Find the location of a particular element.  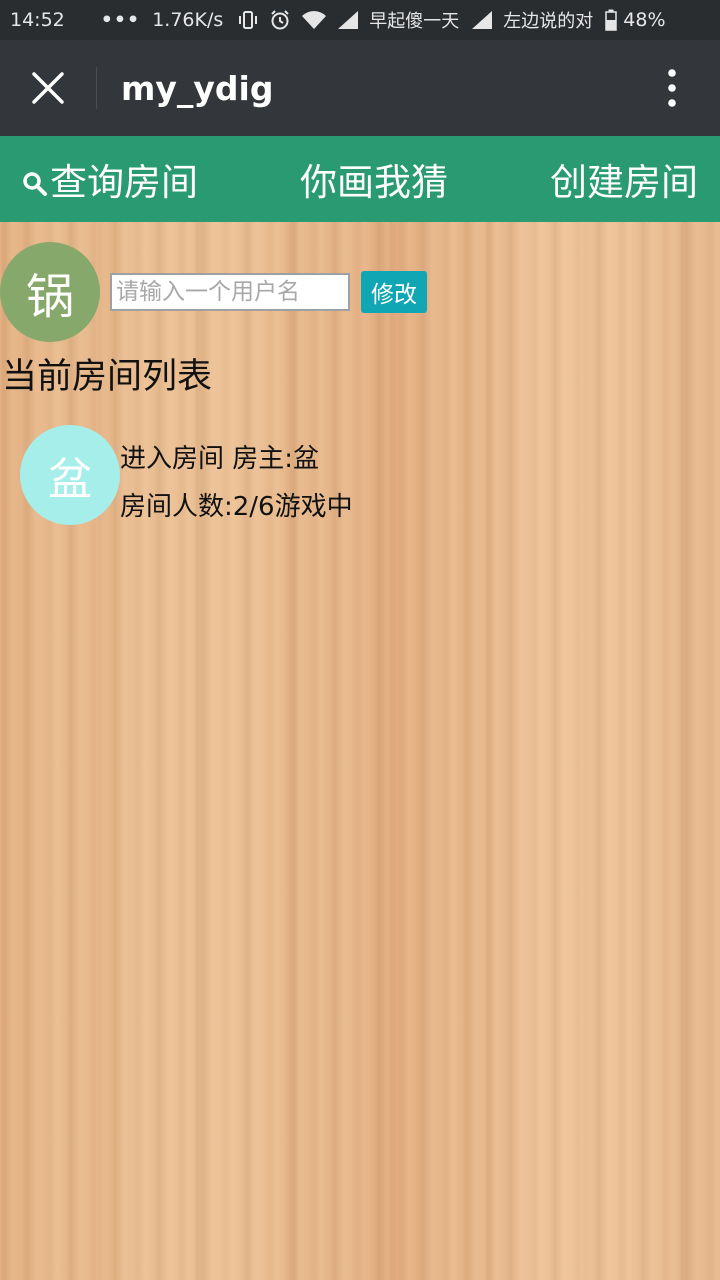

tab-create-room-label: 创建房间 is located at coordinates (624, 182).